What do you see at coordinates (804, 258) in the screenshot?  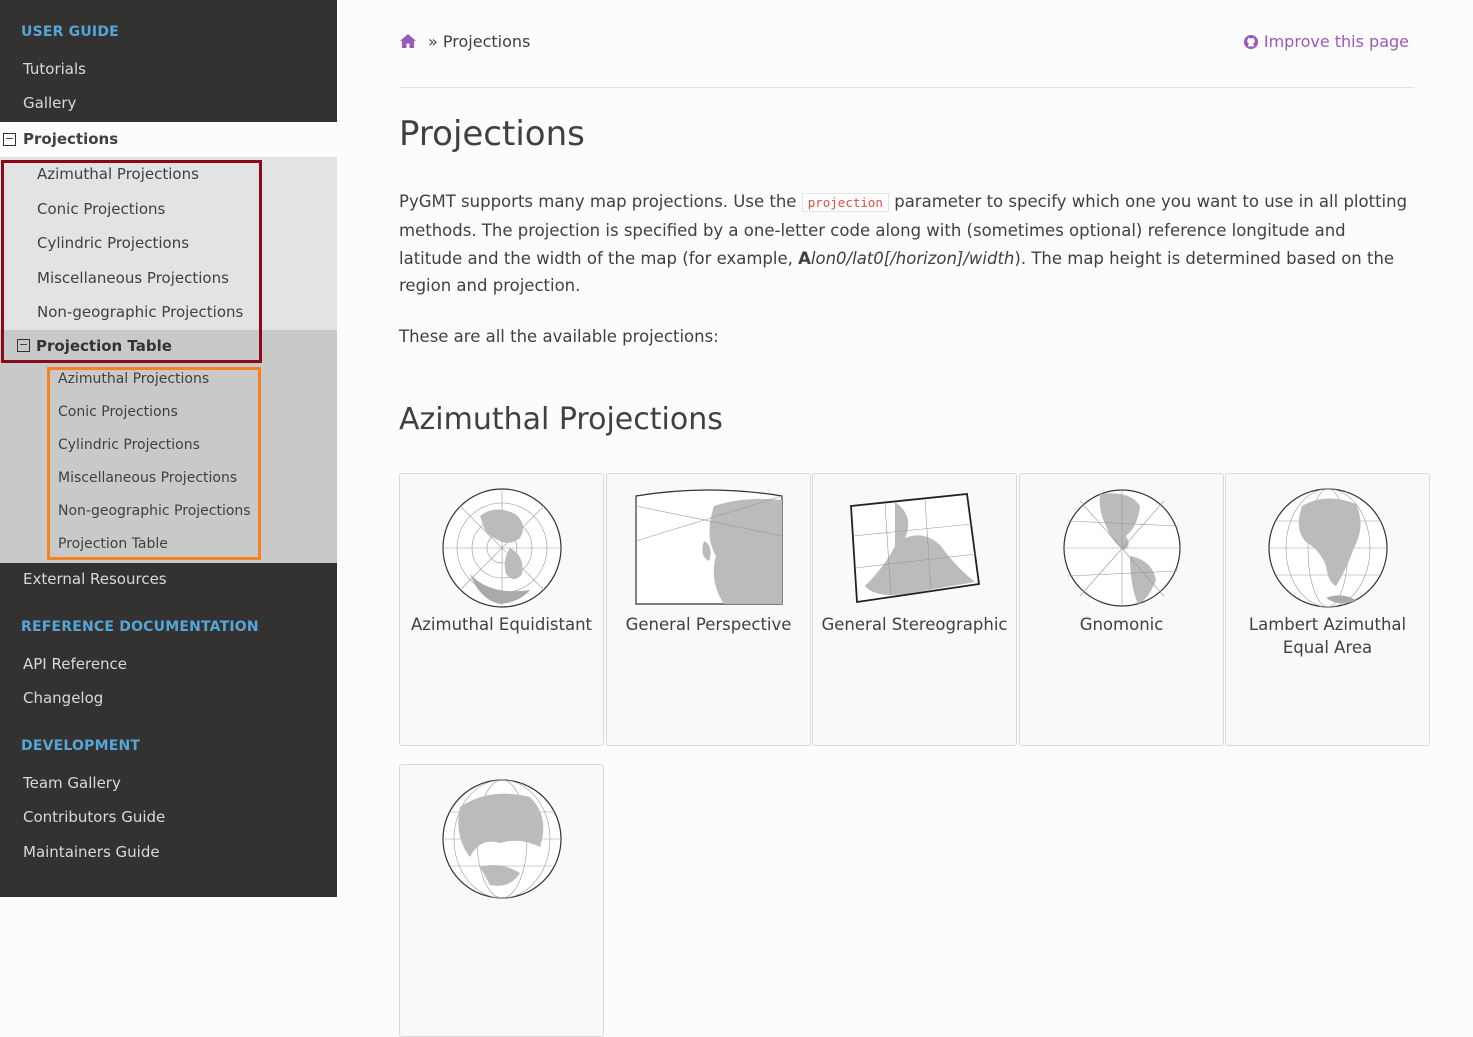 I see `example-code-letter: A` at bounding box center [804, 258].